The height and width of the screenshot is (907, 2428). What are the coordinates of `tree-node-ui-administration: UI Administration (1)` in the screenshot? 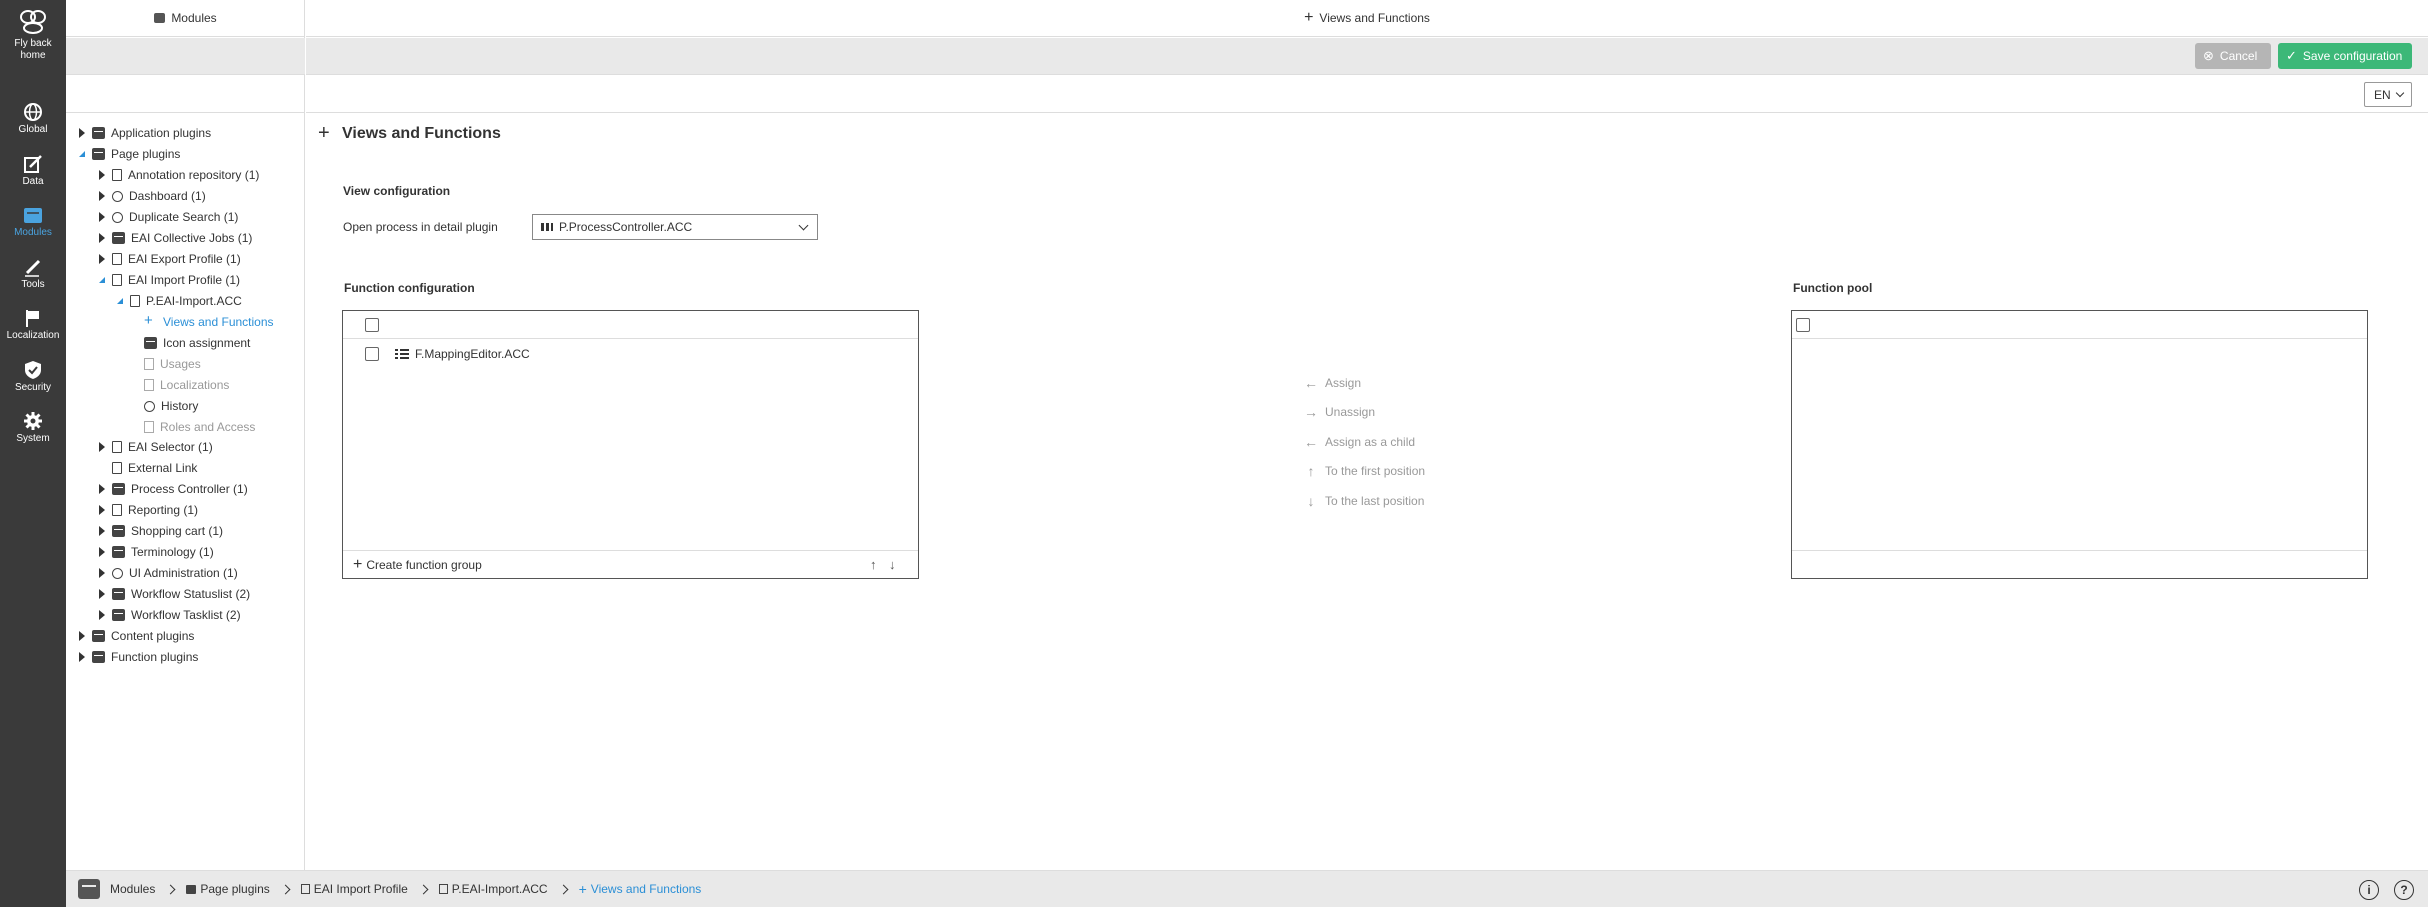 It's located at (167, 573).